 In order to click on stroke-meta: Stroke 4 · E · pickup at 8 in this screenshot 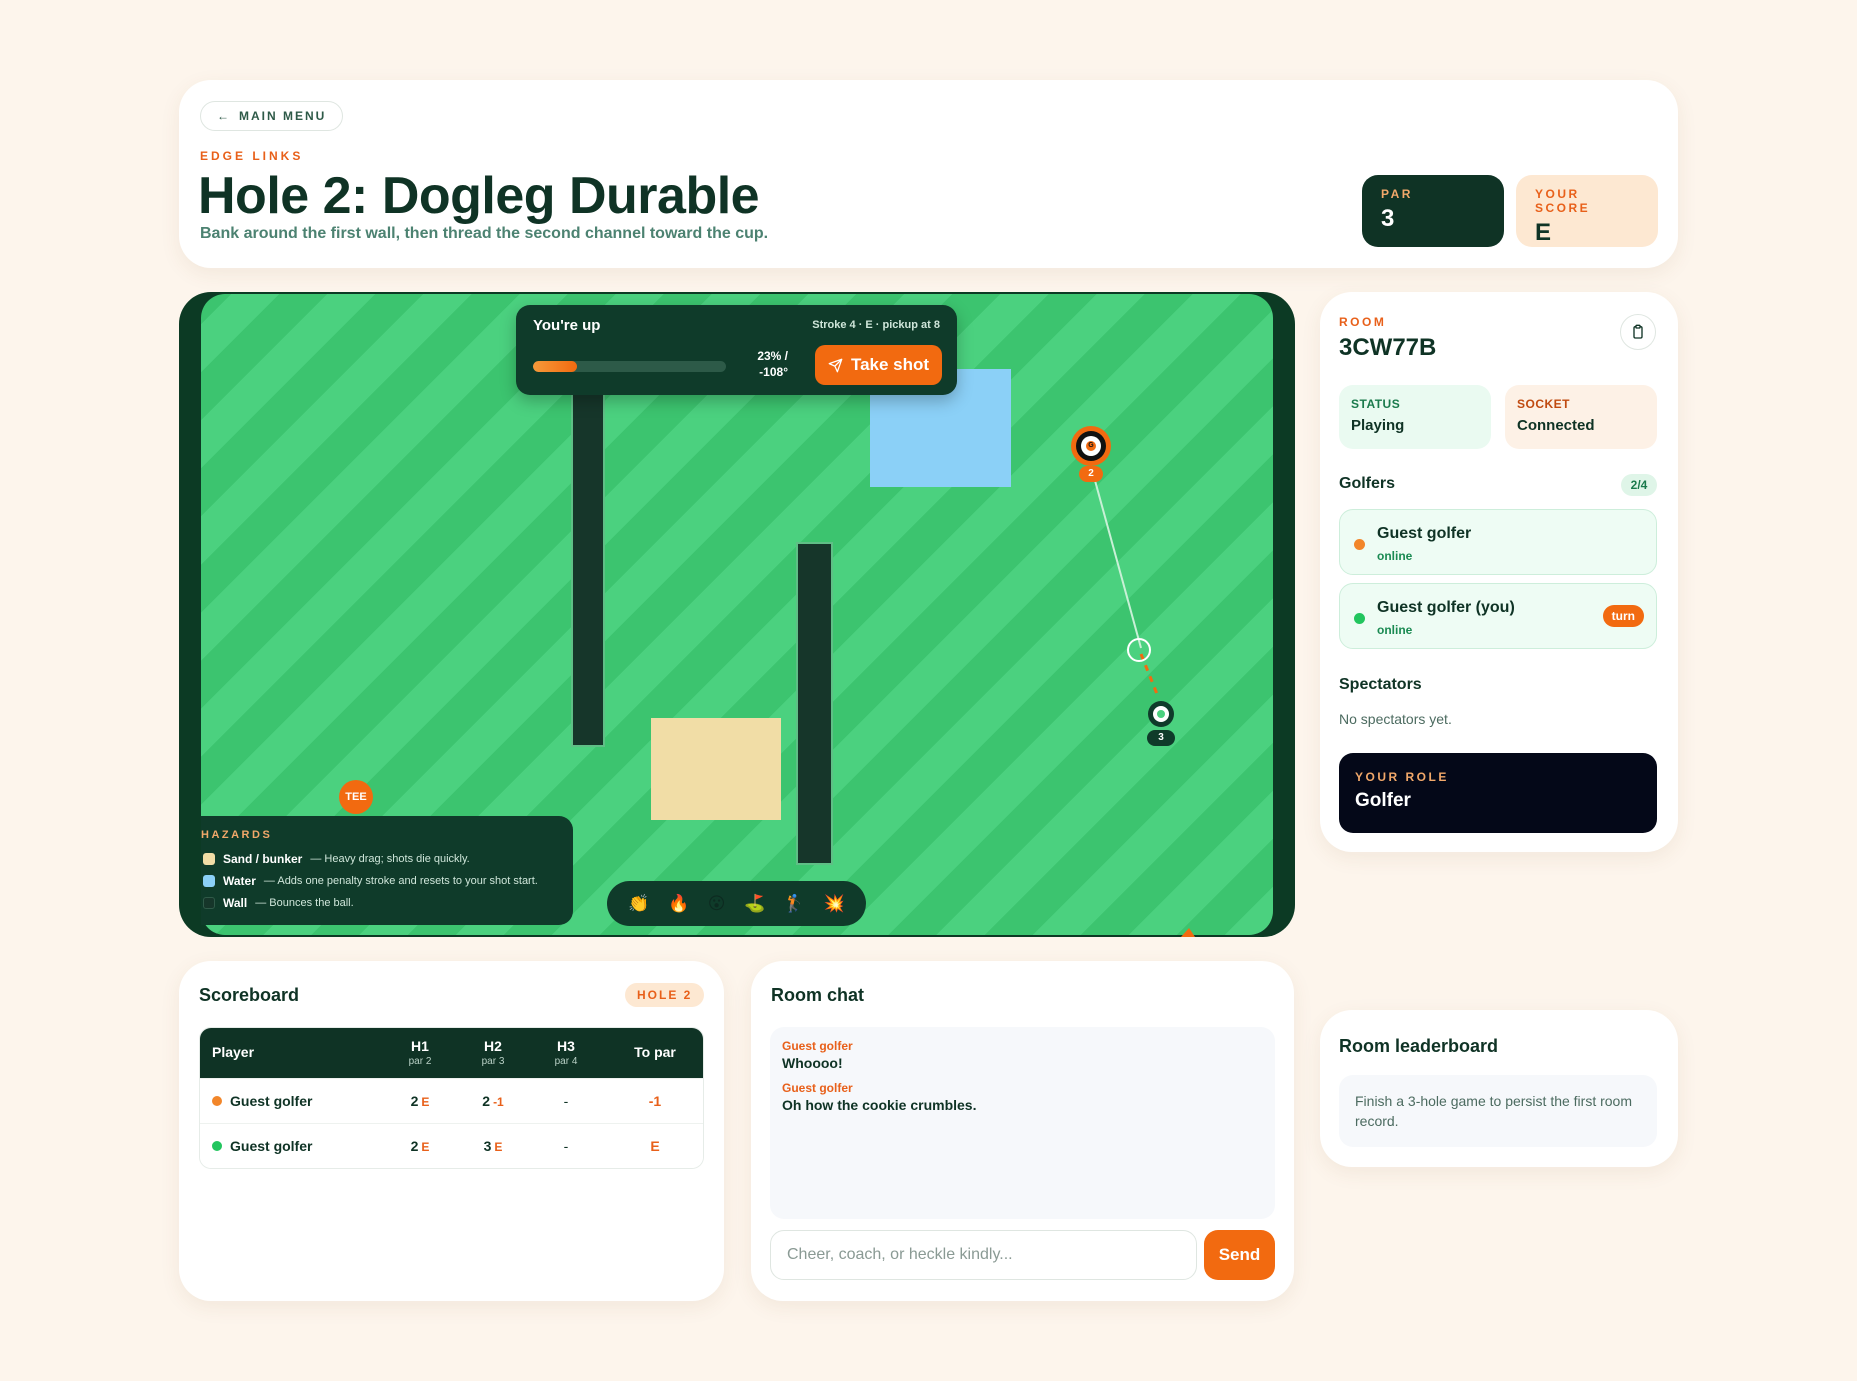, I will do `click(876, 325)`.